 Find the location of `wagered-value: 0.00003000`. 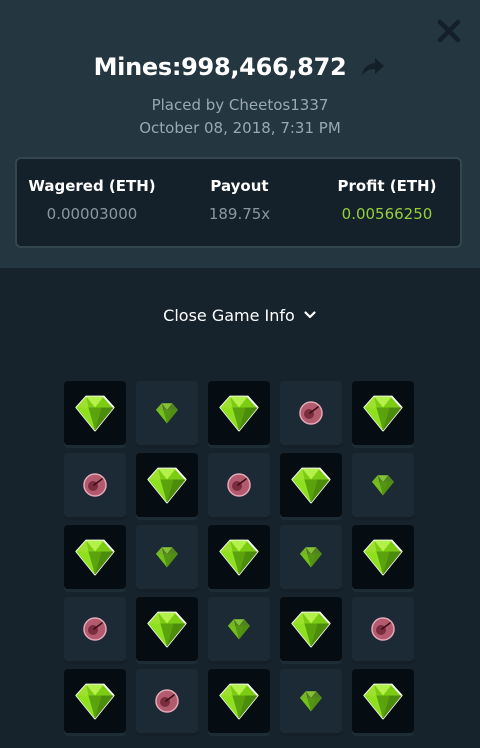

wagered-value: 0.00003000 is located at coordinates (92, 214).